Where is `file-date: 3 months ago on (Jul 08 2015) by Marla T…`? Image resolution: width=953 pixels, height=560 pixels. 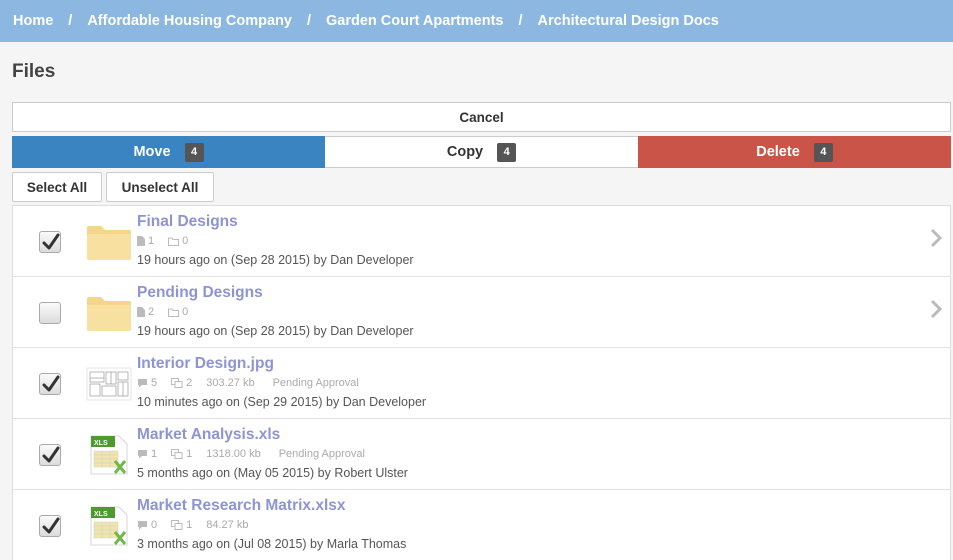 file-date: 3 months ago on (Jul 08 2015) by Marla T… is located at coordinates (272, 544).